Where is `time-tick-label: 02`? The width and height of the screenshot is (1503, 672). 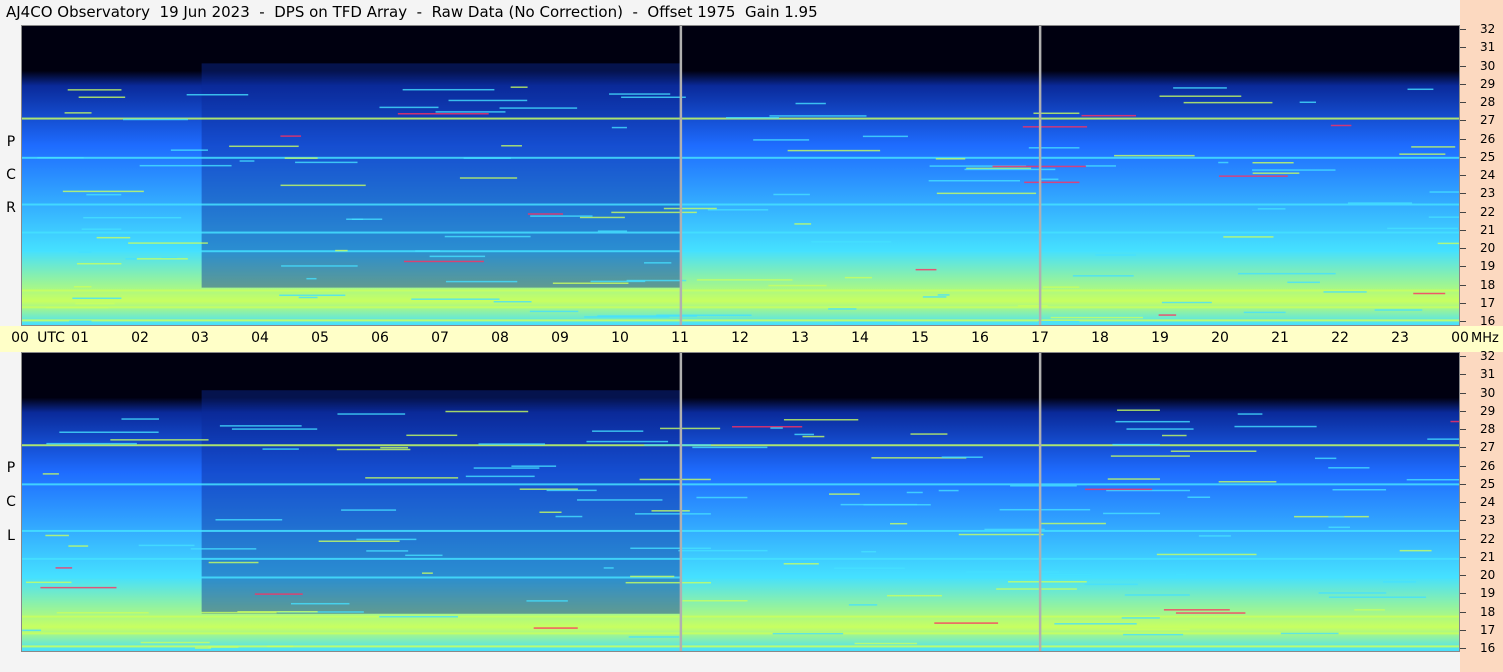
time-tick-label: 02 is located at coordinates (140, 338).